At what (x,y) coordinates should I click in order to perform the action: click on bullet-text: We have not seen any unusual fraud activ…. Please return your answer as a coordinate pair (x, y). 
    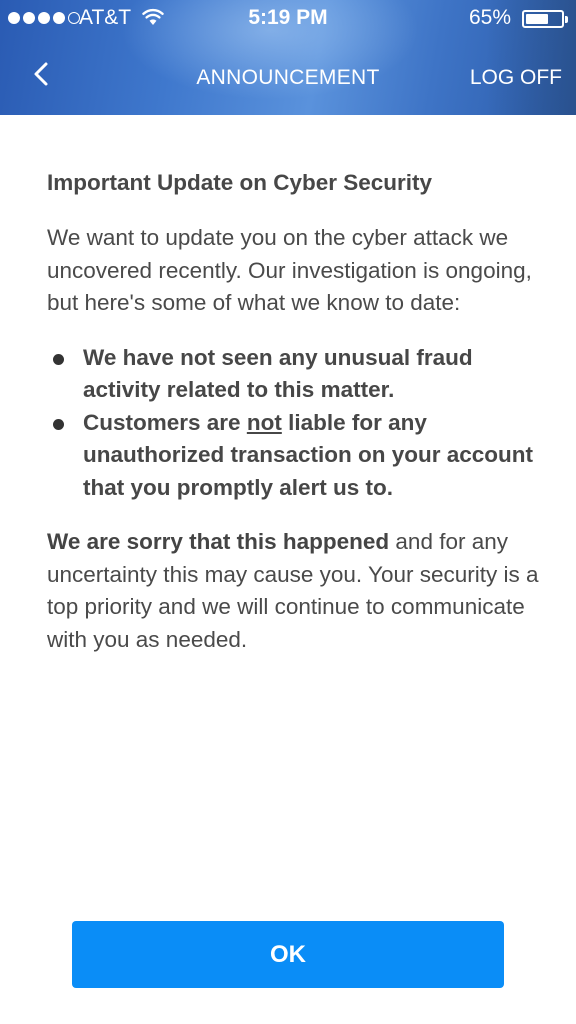
    Looking at the image, I should click on (278, 373).